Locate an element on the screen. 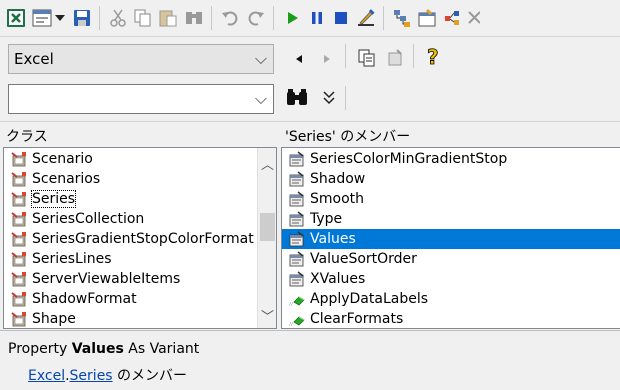  view-object-icon is located at coordinates (42, 18).